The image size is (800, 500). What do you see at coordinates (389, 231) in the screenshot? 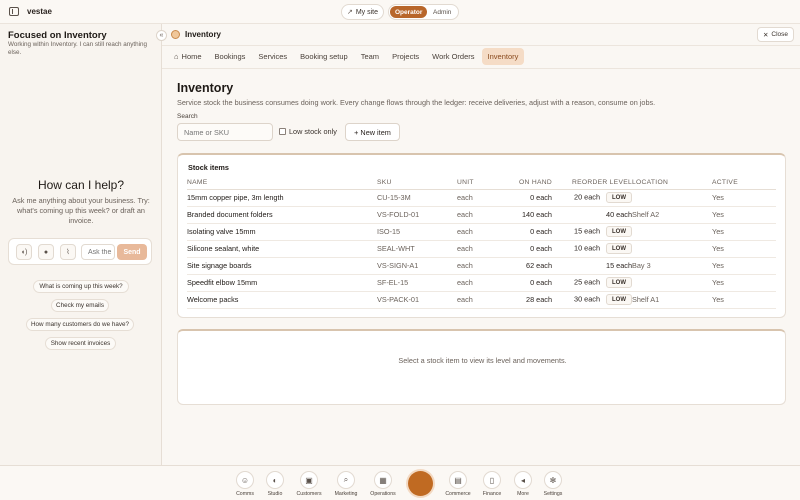
I see `sku-value: ISO-15` at bounding box center [389, 231].